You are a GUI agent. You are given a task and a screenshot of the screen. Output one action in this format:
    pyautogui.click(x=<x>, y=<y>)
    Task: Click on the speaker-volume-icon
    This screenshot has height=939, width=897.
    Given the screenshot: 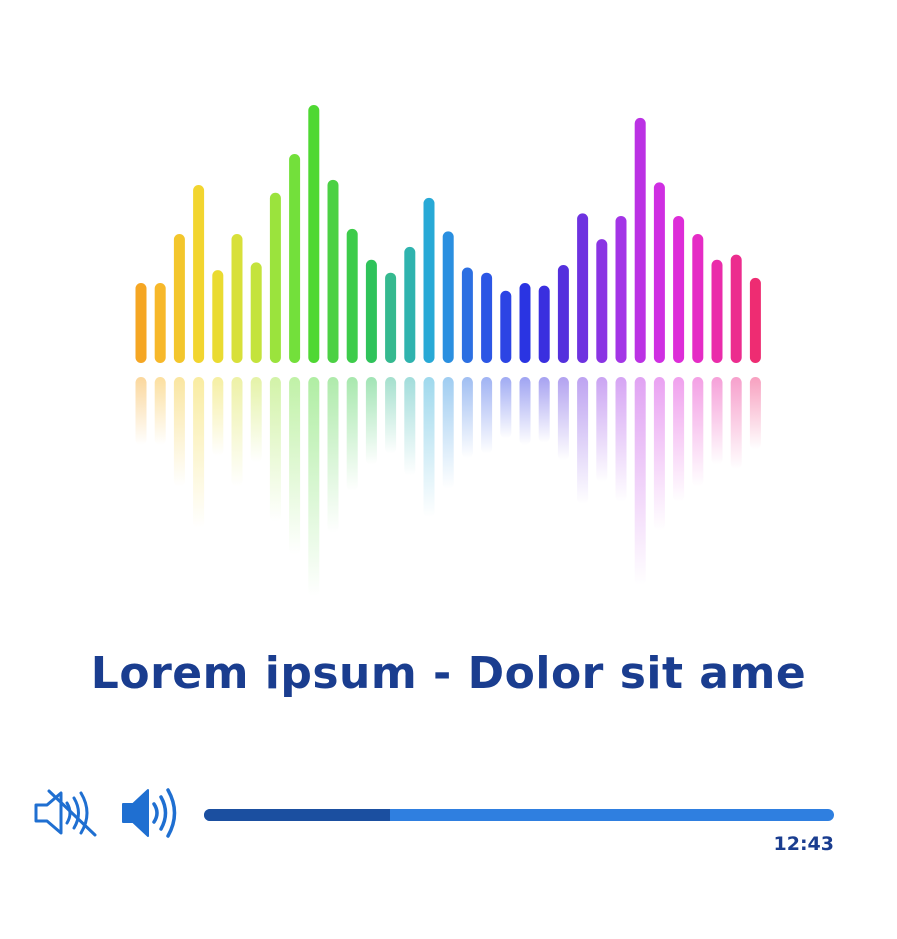 What is the action you would take?
    pyautogui.click(x=149, y=813)
    